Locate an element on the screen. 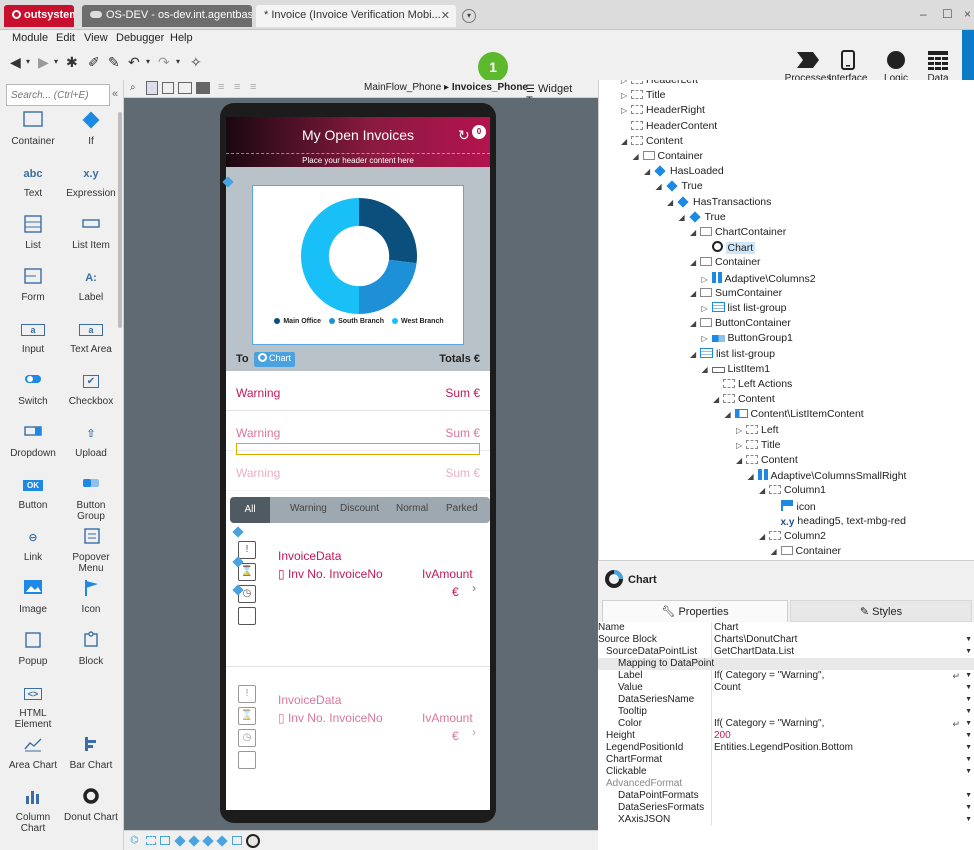  logic-tab: Logic is located at coordinates (896, 67).